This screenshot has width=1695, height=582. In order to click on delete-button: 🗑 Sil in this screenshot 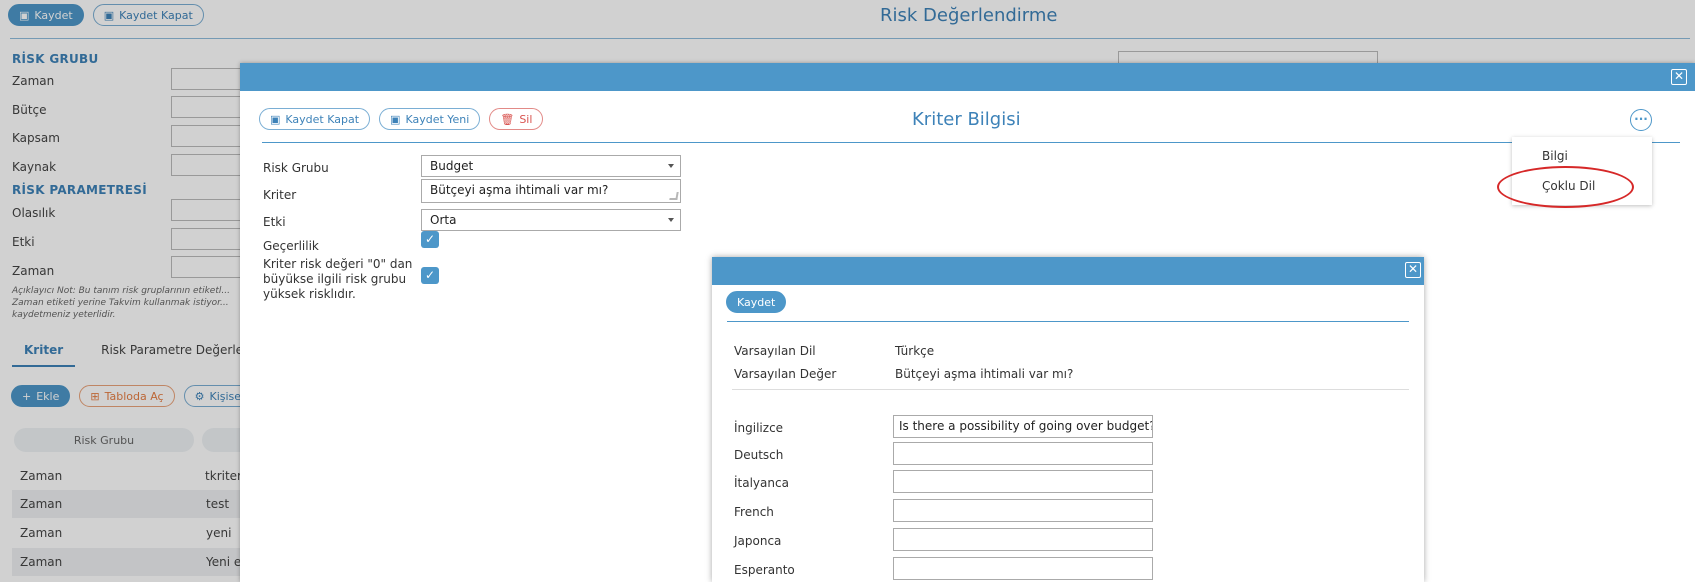, I will do `click(516, 119)`.